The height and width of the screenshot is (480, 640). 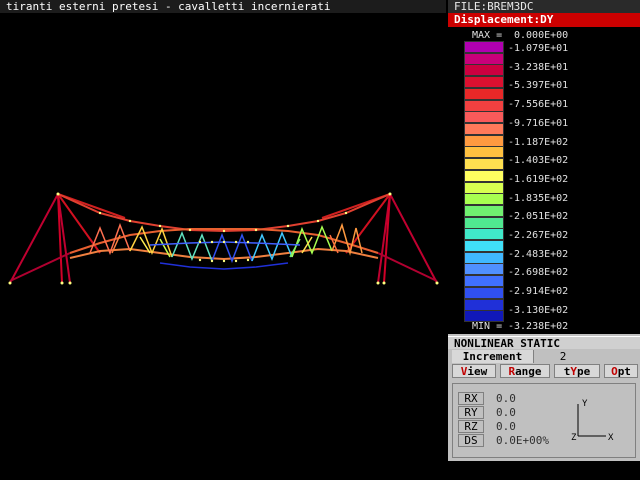 I want to click on analysis-type: NONLINEAR STATIC, so click(x=544, y=343).